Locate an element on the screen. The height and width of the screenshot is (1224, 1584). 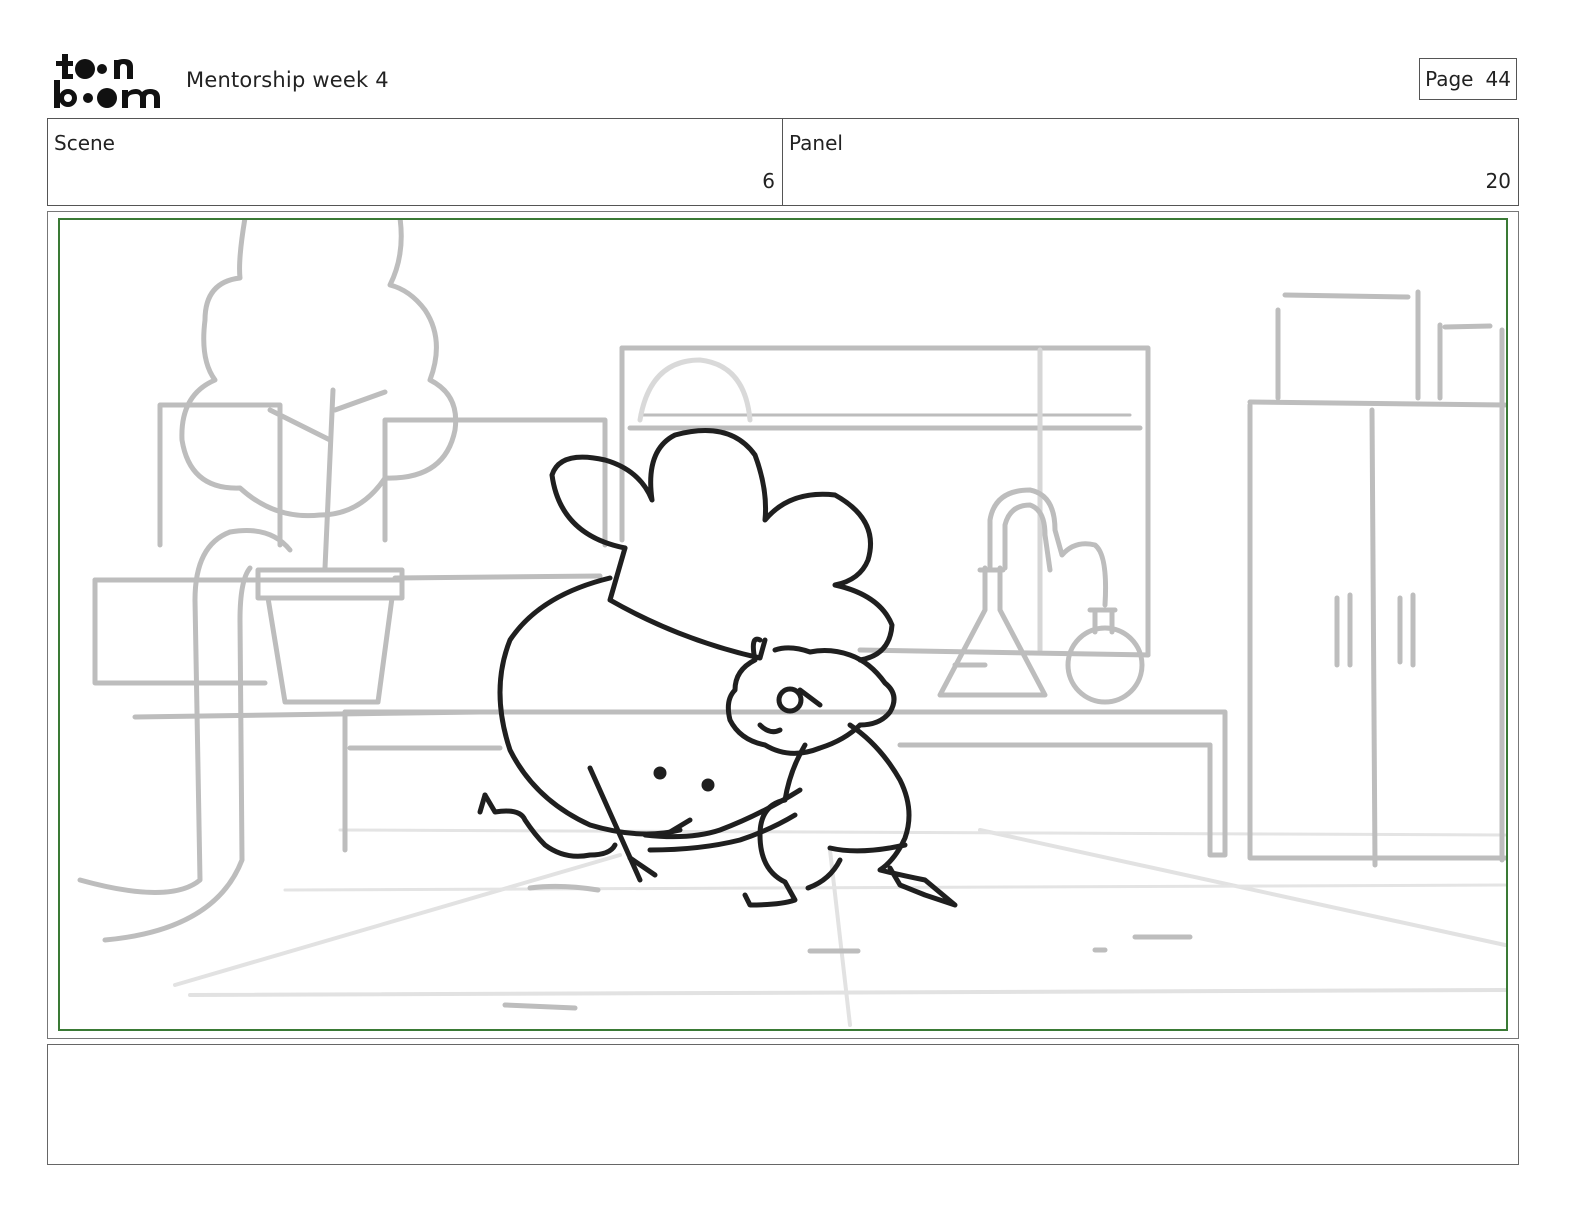
page-label: Page is located at coordinates (1449, 79).